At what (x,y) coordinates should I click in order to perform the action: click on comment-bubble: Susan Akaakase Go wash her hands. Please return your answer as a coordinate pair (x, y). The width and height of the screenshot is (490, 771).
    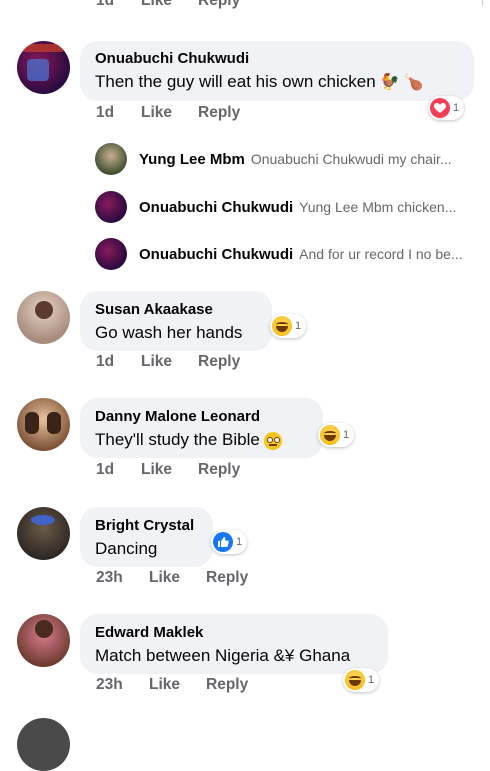
    Looking at the image, I should click on (176, 321).